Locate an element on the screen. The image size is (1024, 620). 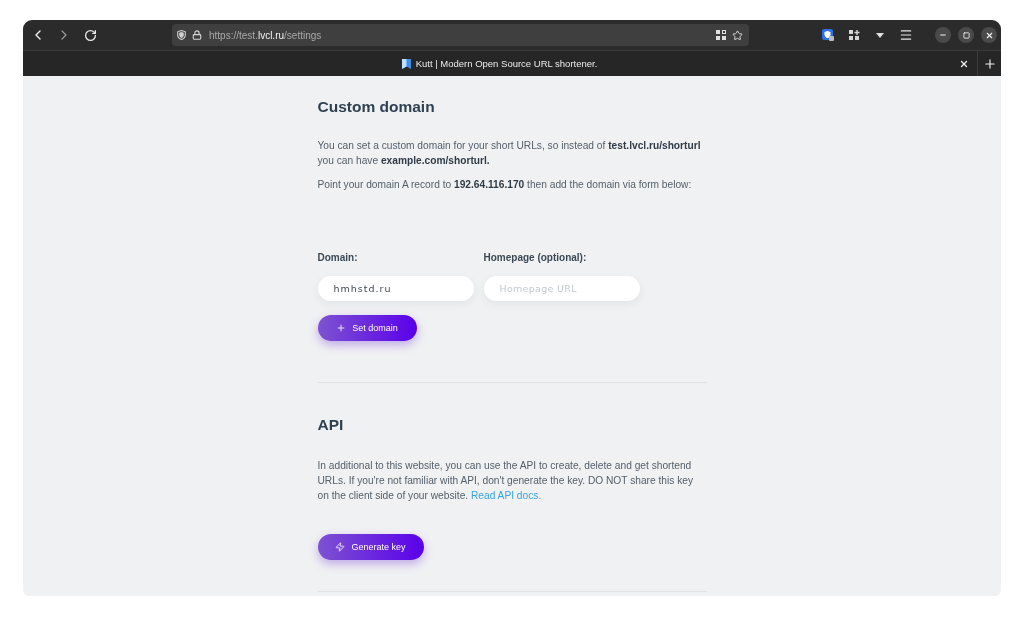
url-text: https://test.lvcl.ru/settings is located at coordinates (266, 35).